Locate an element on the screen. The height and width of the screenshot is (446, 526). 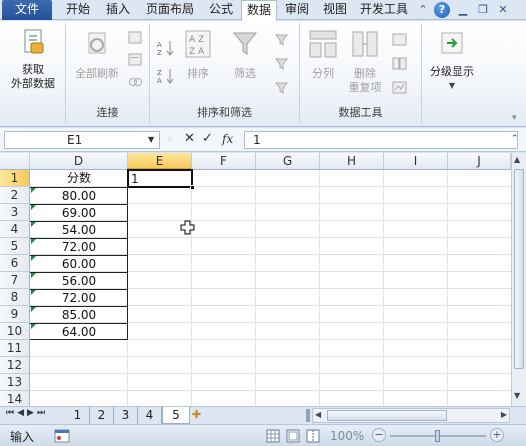
properties-icon is located at coordinates (136, 60).